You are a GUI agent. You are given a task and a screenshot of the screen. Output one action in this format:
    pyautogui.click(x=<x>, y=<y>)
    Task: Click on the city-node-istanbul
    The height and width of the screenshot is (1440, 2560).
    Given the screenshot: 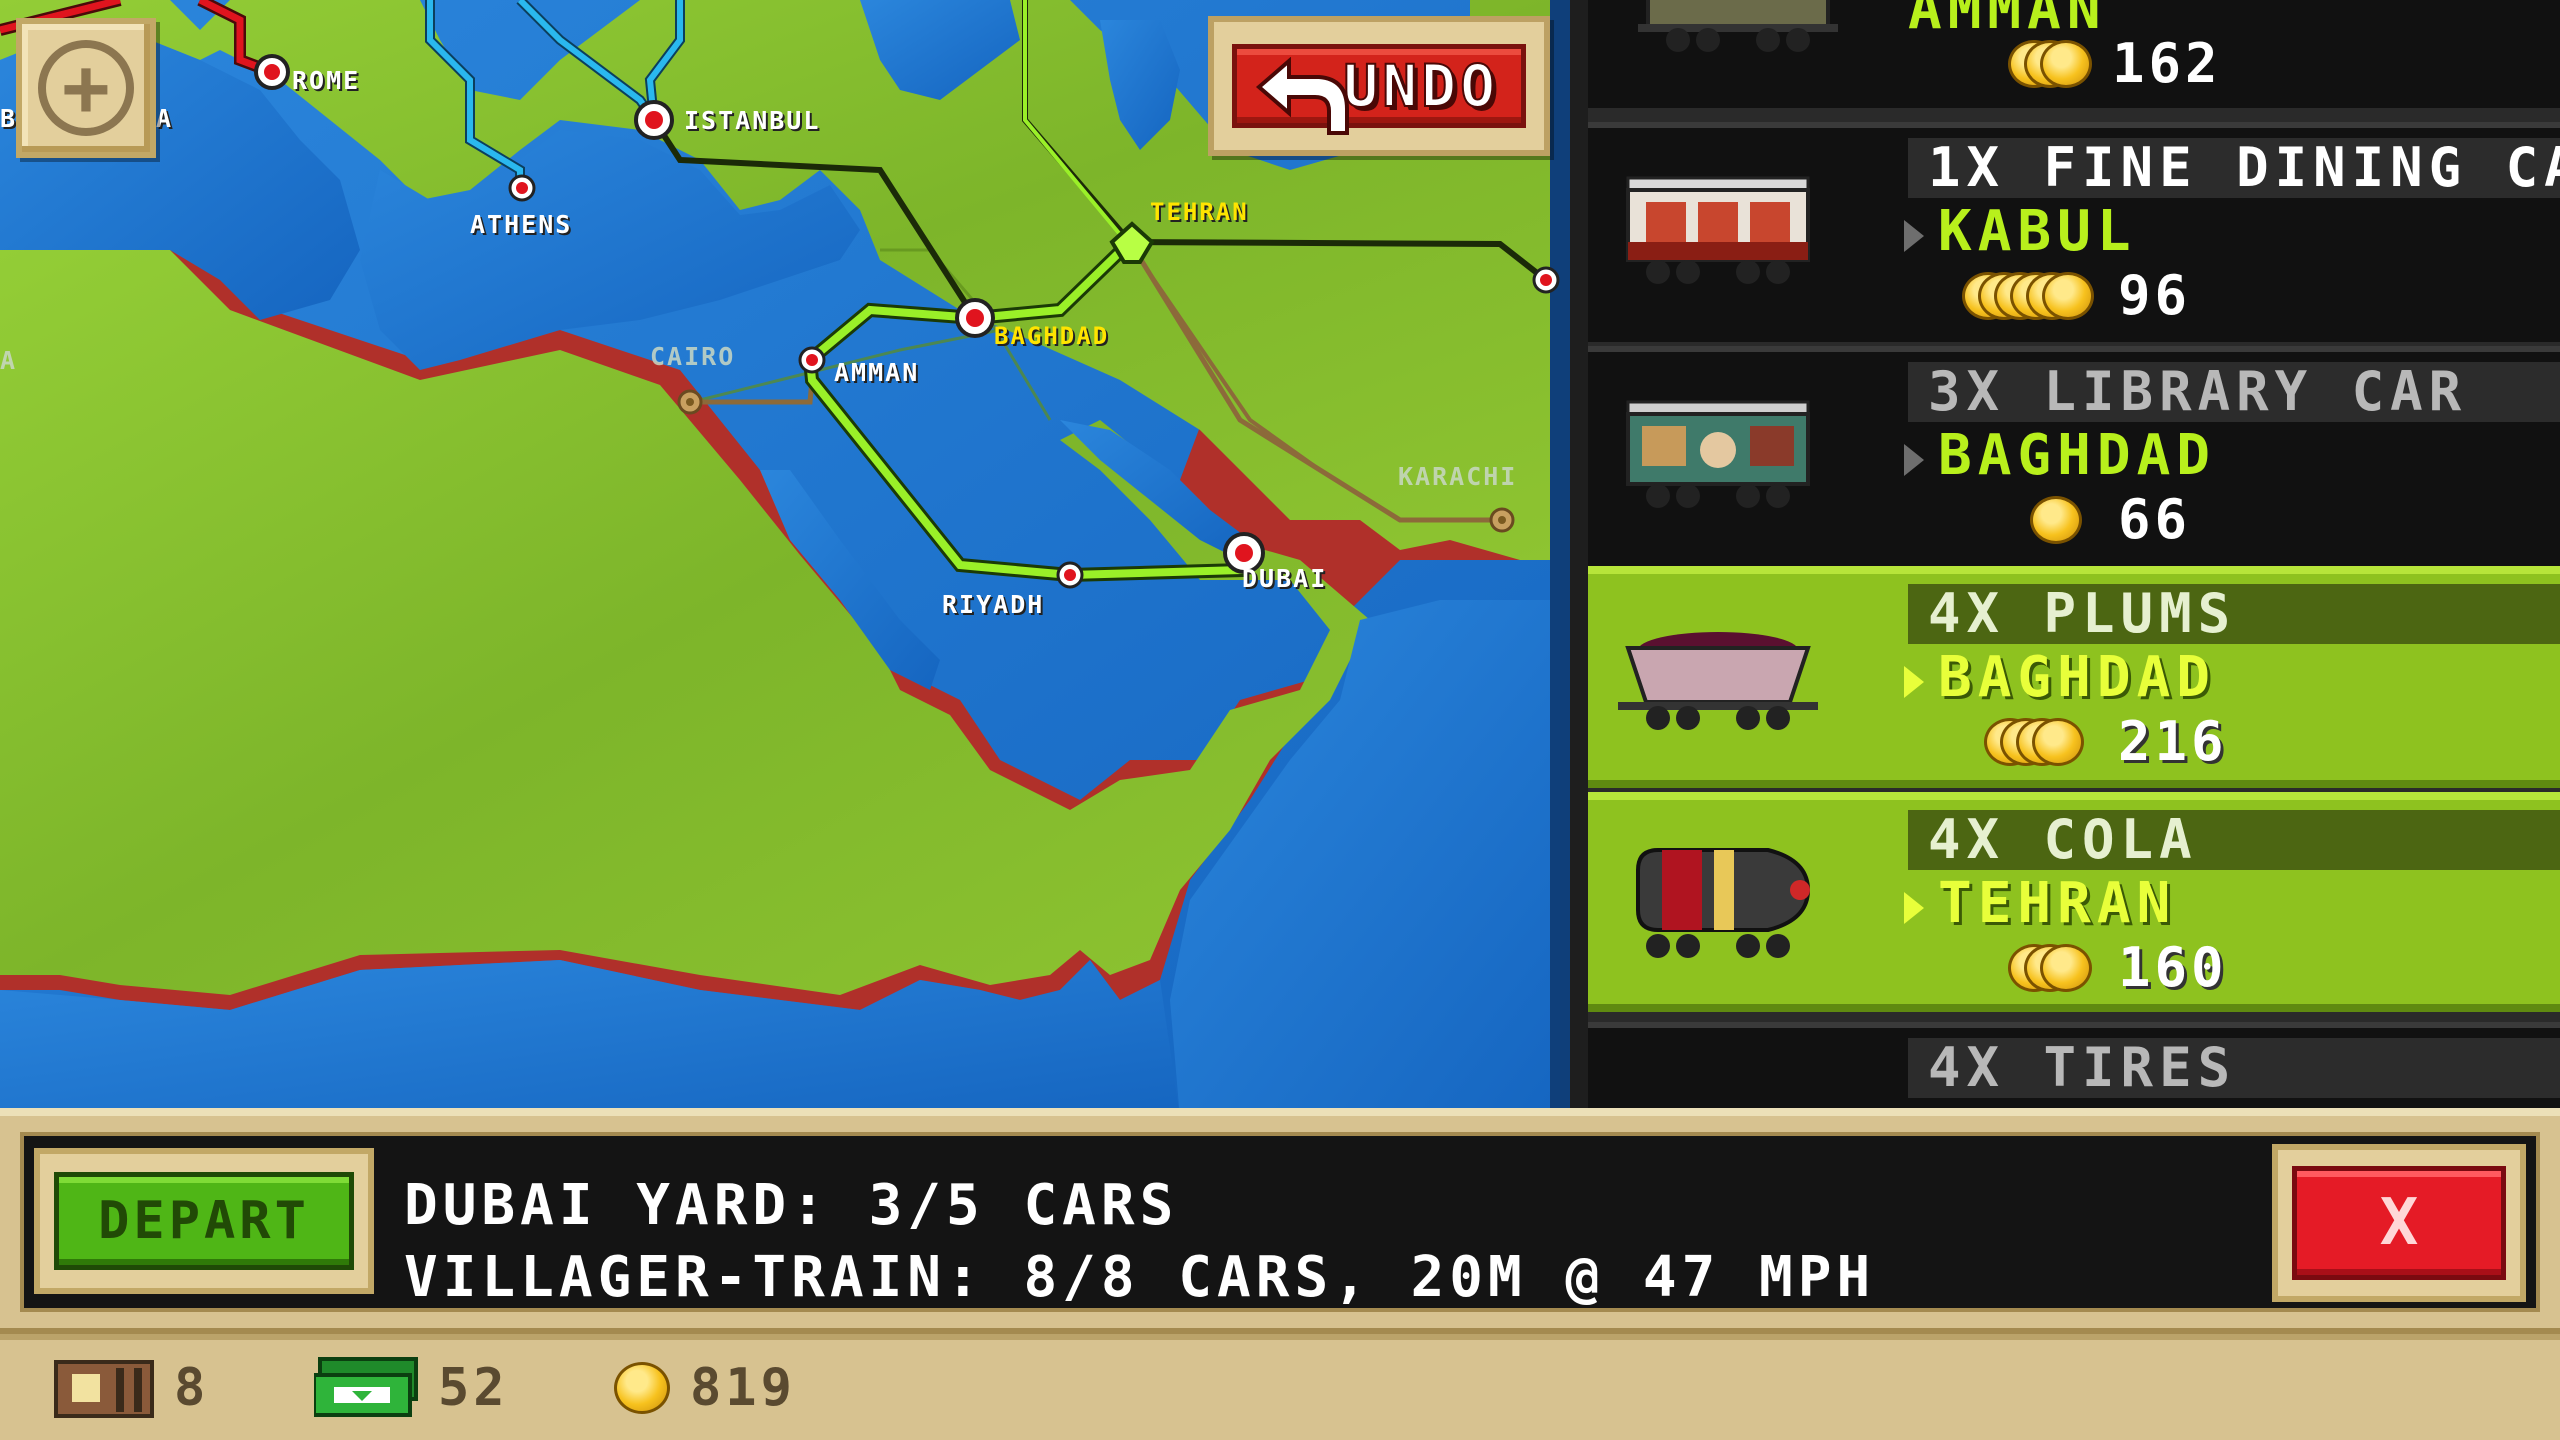 What is the action you would take?
    pyautogui.click(x=654, y=120)
    